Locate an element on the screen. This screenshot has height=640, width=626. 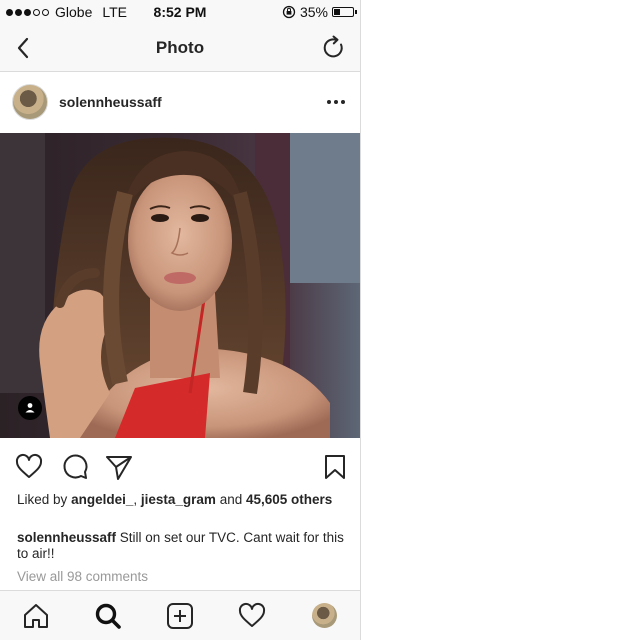
status-right: 35% is located at coordinates (319, 12).